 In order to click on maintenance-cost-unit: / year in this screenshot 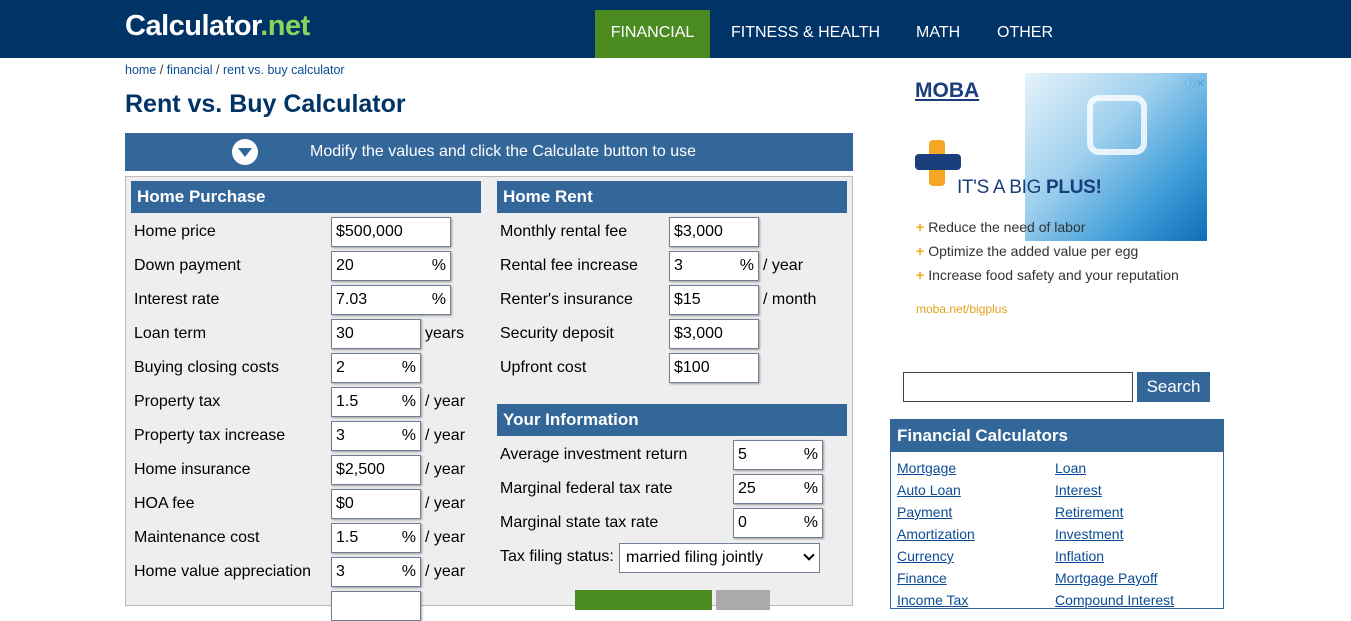, I will do `click(445, 537)`.